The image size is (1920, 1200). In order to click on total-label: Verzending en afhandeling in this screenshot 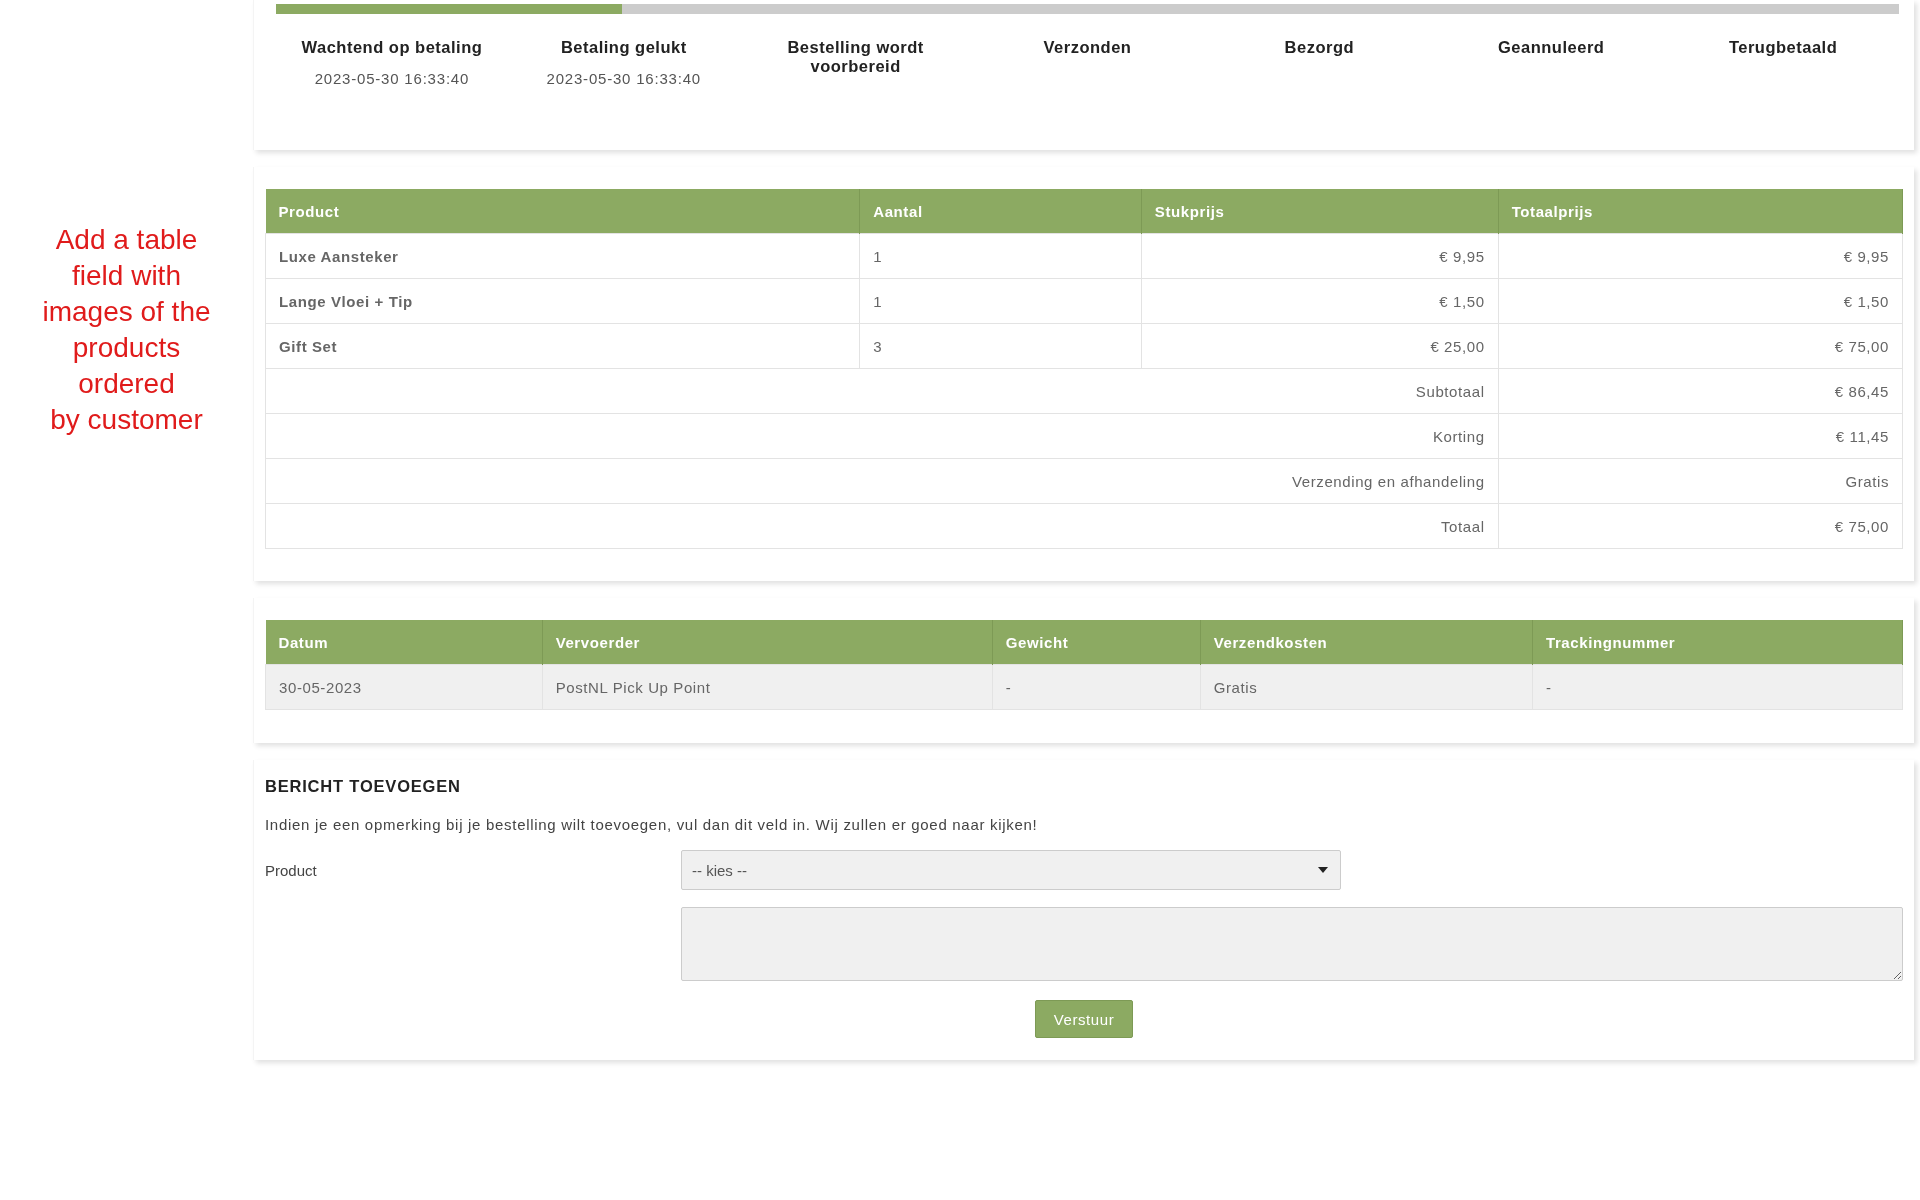, I will do `click(882, 481)`.